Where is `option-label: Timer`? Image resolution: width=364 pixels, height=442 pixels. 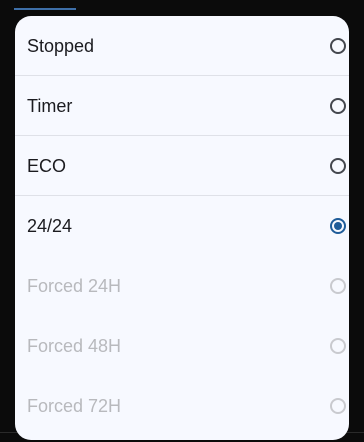
option-label: Timer is located at coordinates (50, 106).